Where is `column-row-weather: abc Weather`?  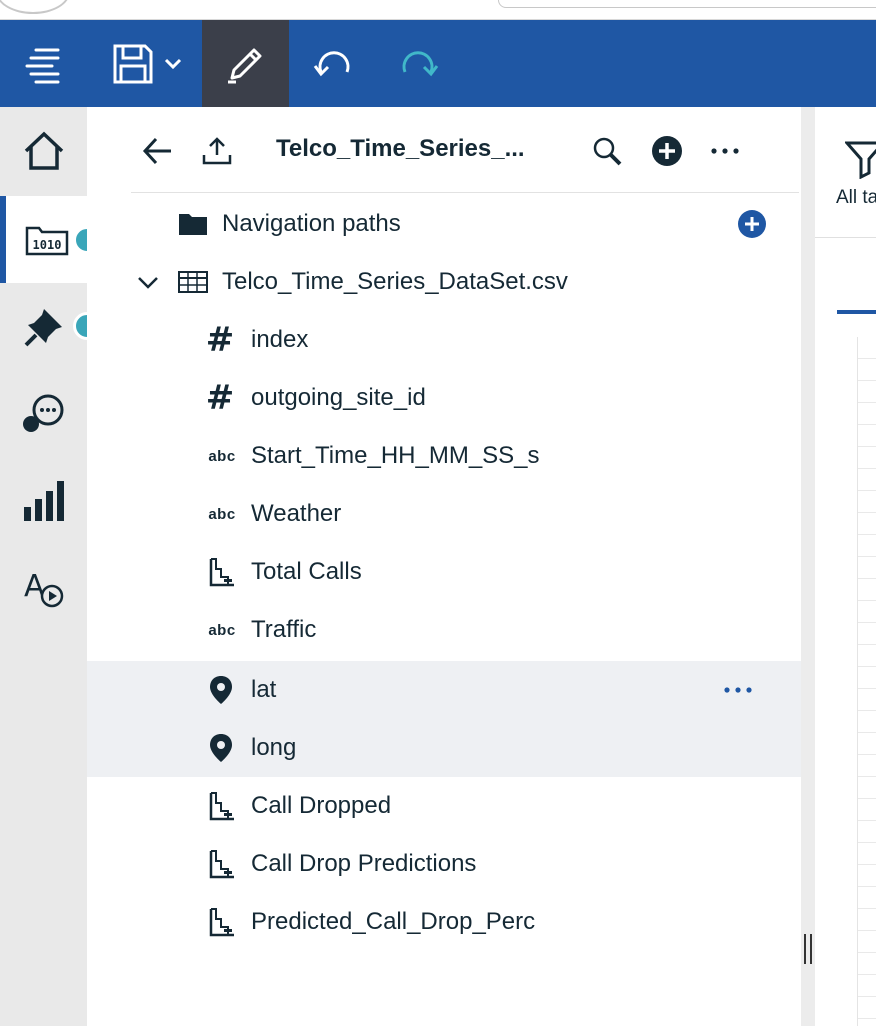 column-row-weather: abc Weather is located at coordinates (444, 514).